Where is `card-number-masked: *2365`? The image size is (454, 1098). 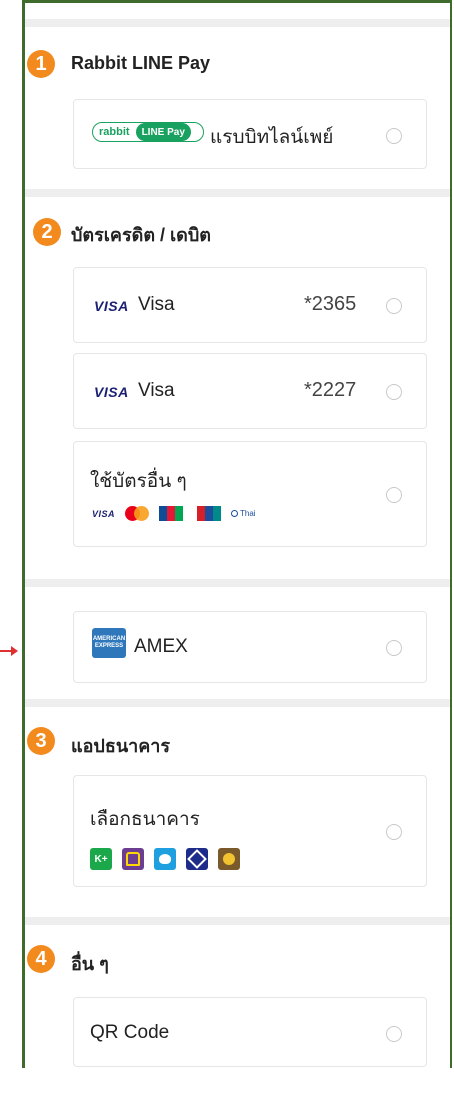
card-number-masked: *2365 is located at coordinates (330, 304).